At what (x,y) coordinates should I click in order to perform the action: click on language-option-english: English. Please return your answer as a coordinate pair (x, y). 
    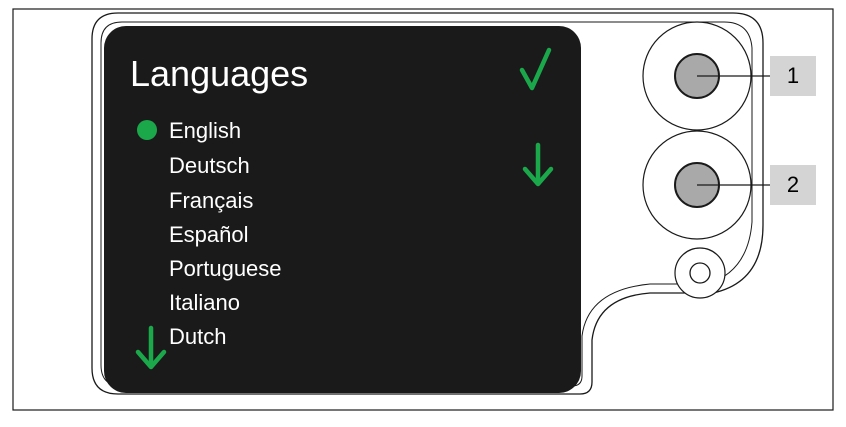
    Looking at the image, I should click on (205, 131).